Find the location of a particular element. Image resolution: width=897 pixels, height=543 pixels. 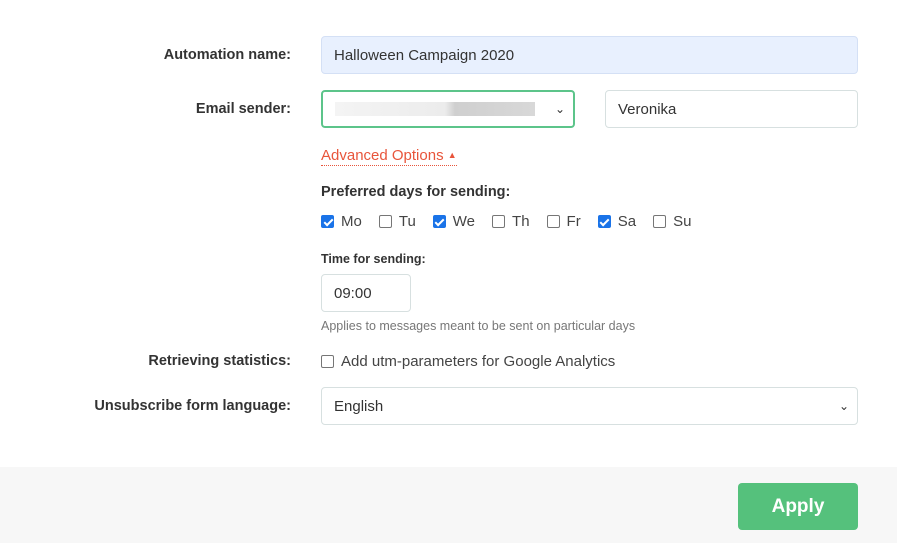

sender-name-input: Veronika is located at coordinates (731, 109).